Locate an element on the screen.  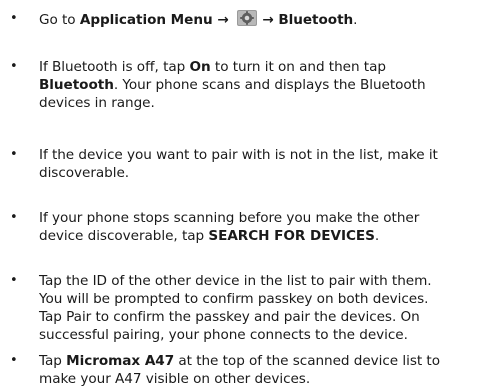
text-line: Go to Application Menu → → Bluetooth. is located at coordinates (269, 19).